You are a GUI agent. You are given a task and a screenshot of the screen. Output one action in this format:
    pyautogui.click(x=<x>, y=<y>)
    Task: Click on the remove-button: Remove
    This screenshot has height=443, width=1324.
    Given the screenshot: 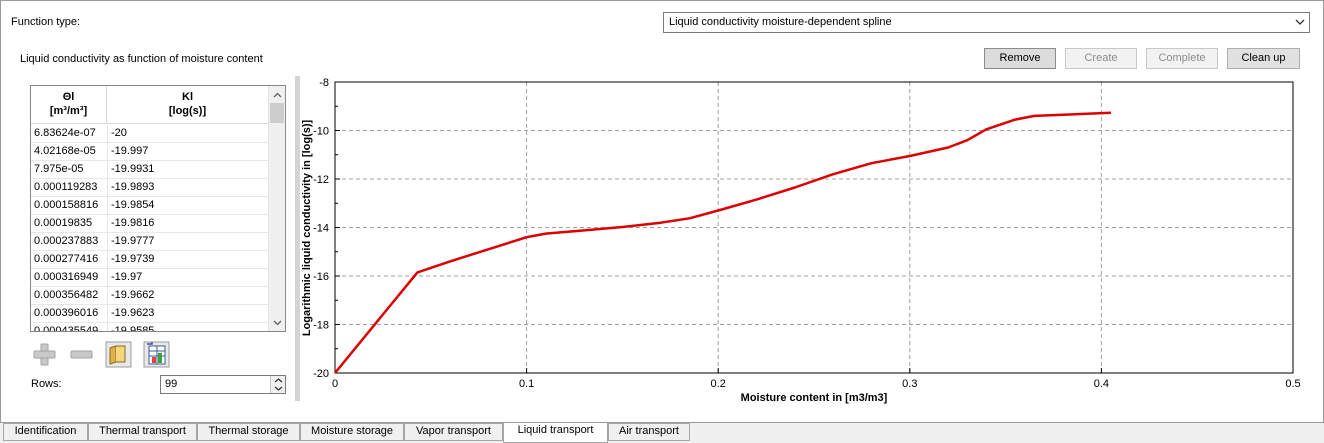 What is the action you would take?
    pyautogui.click(x=1020, y=58)
    